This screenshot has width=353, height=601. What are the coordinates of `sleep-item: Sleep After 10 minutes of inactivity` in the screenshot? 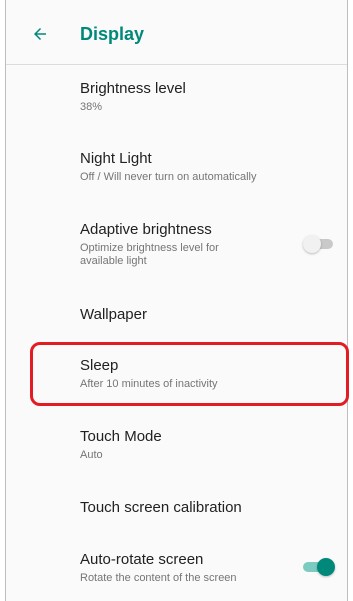 It's located at (207, 374).